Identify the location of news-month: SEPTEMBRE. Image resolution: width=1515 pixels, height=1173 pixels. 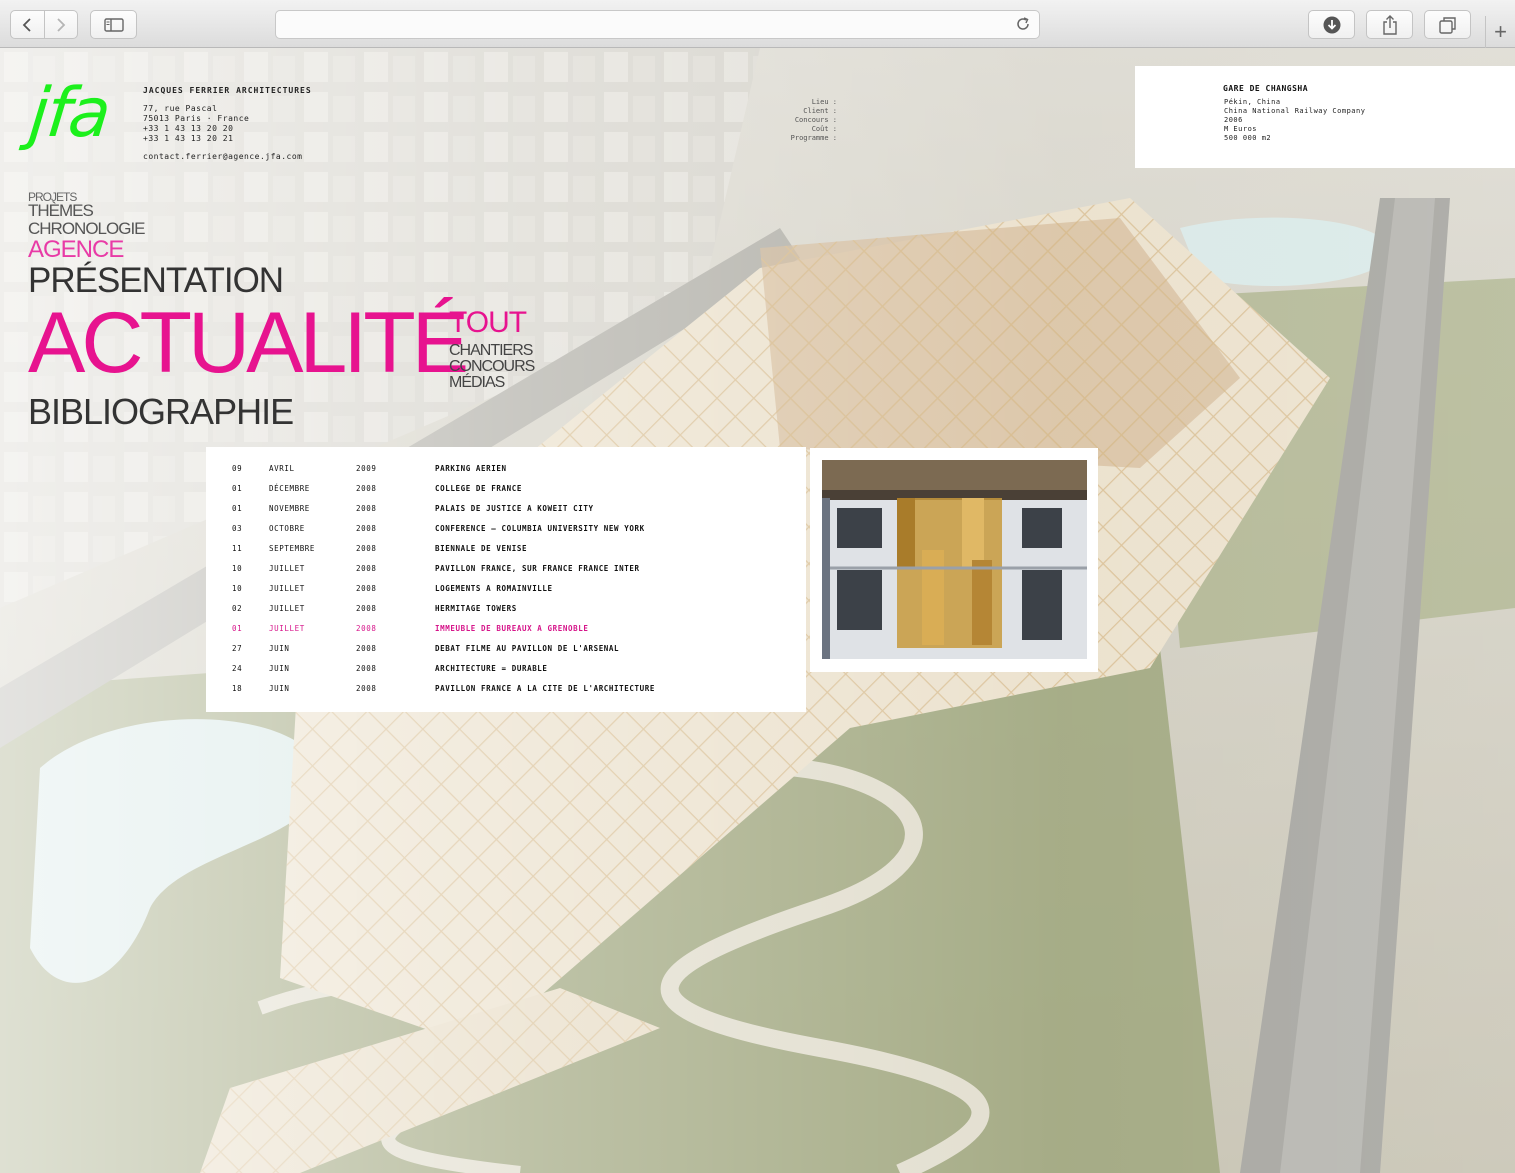
(292, 548).